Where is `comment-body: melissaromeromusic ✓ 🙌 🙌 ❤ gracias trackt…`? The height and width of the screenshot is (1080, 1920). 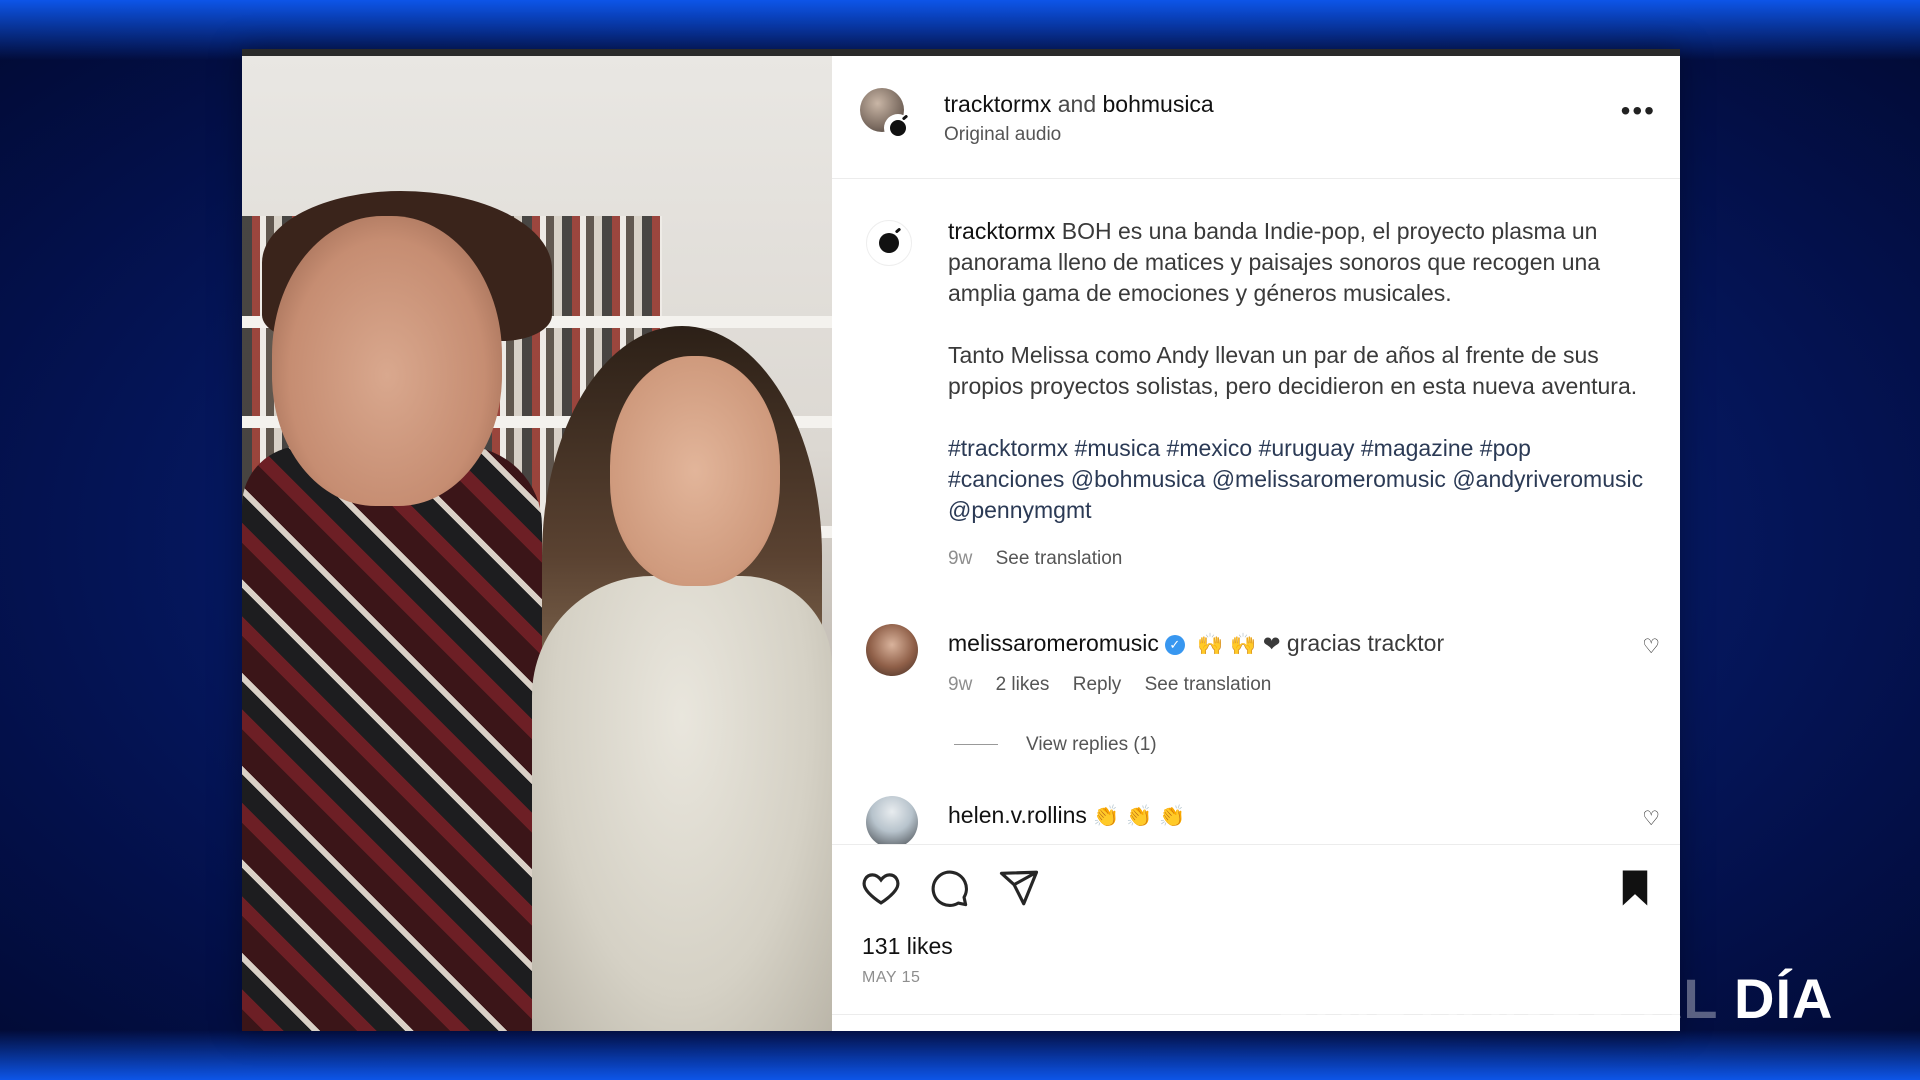
comment-body: melissaromeromusic ✓ 🙌 🙌 ❤ gracias trackt… is located at coordinates (1196, 643).